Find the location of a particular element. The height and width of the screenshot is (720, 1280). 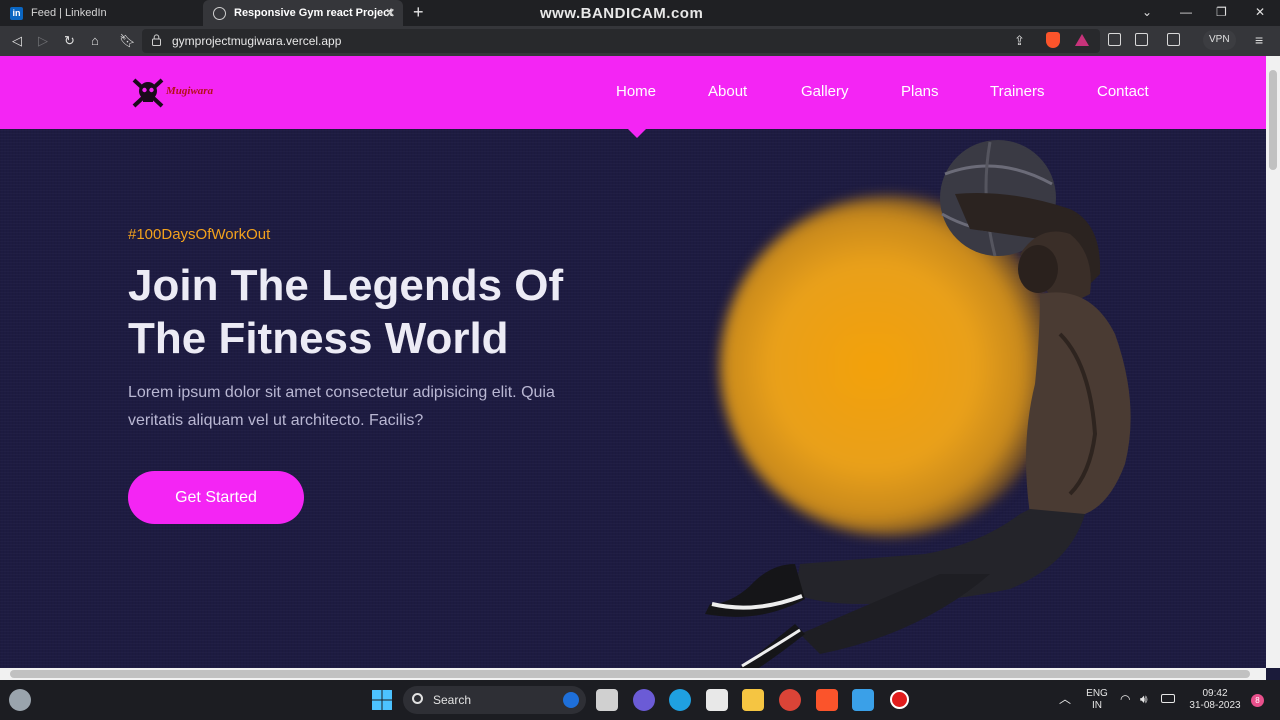

wallet-icon is located at coordinates (1173, 39).